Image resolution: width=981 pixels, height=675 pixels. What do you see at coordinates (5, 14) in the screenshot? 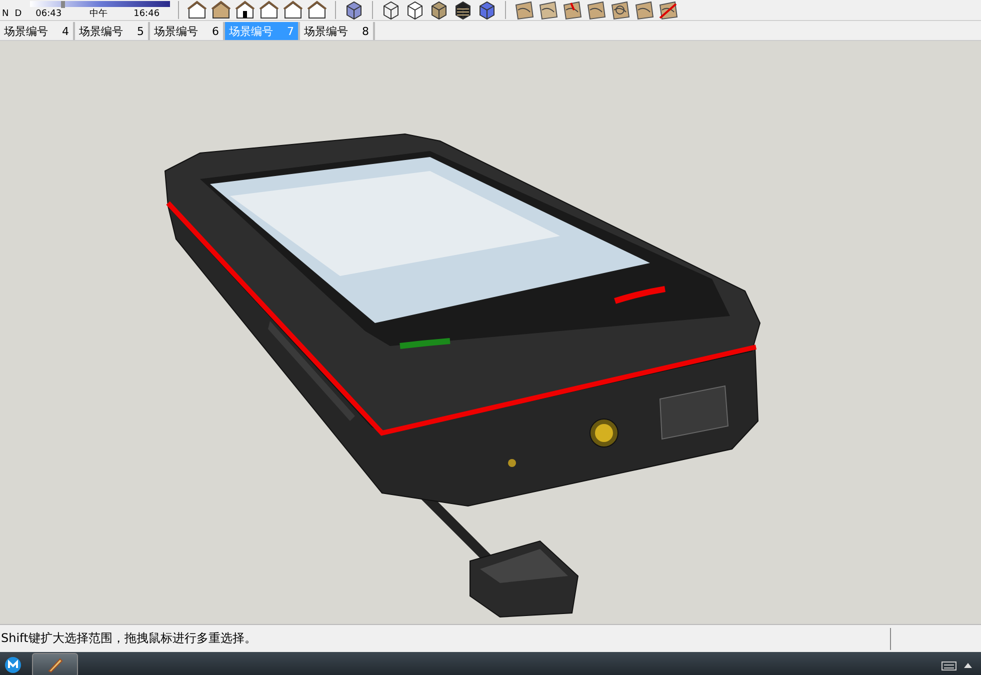
I see `slider-label: N` at bounding box center [5, 14].